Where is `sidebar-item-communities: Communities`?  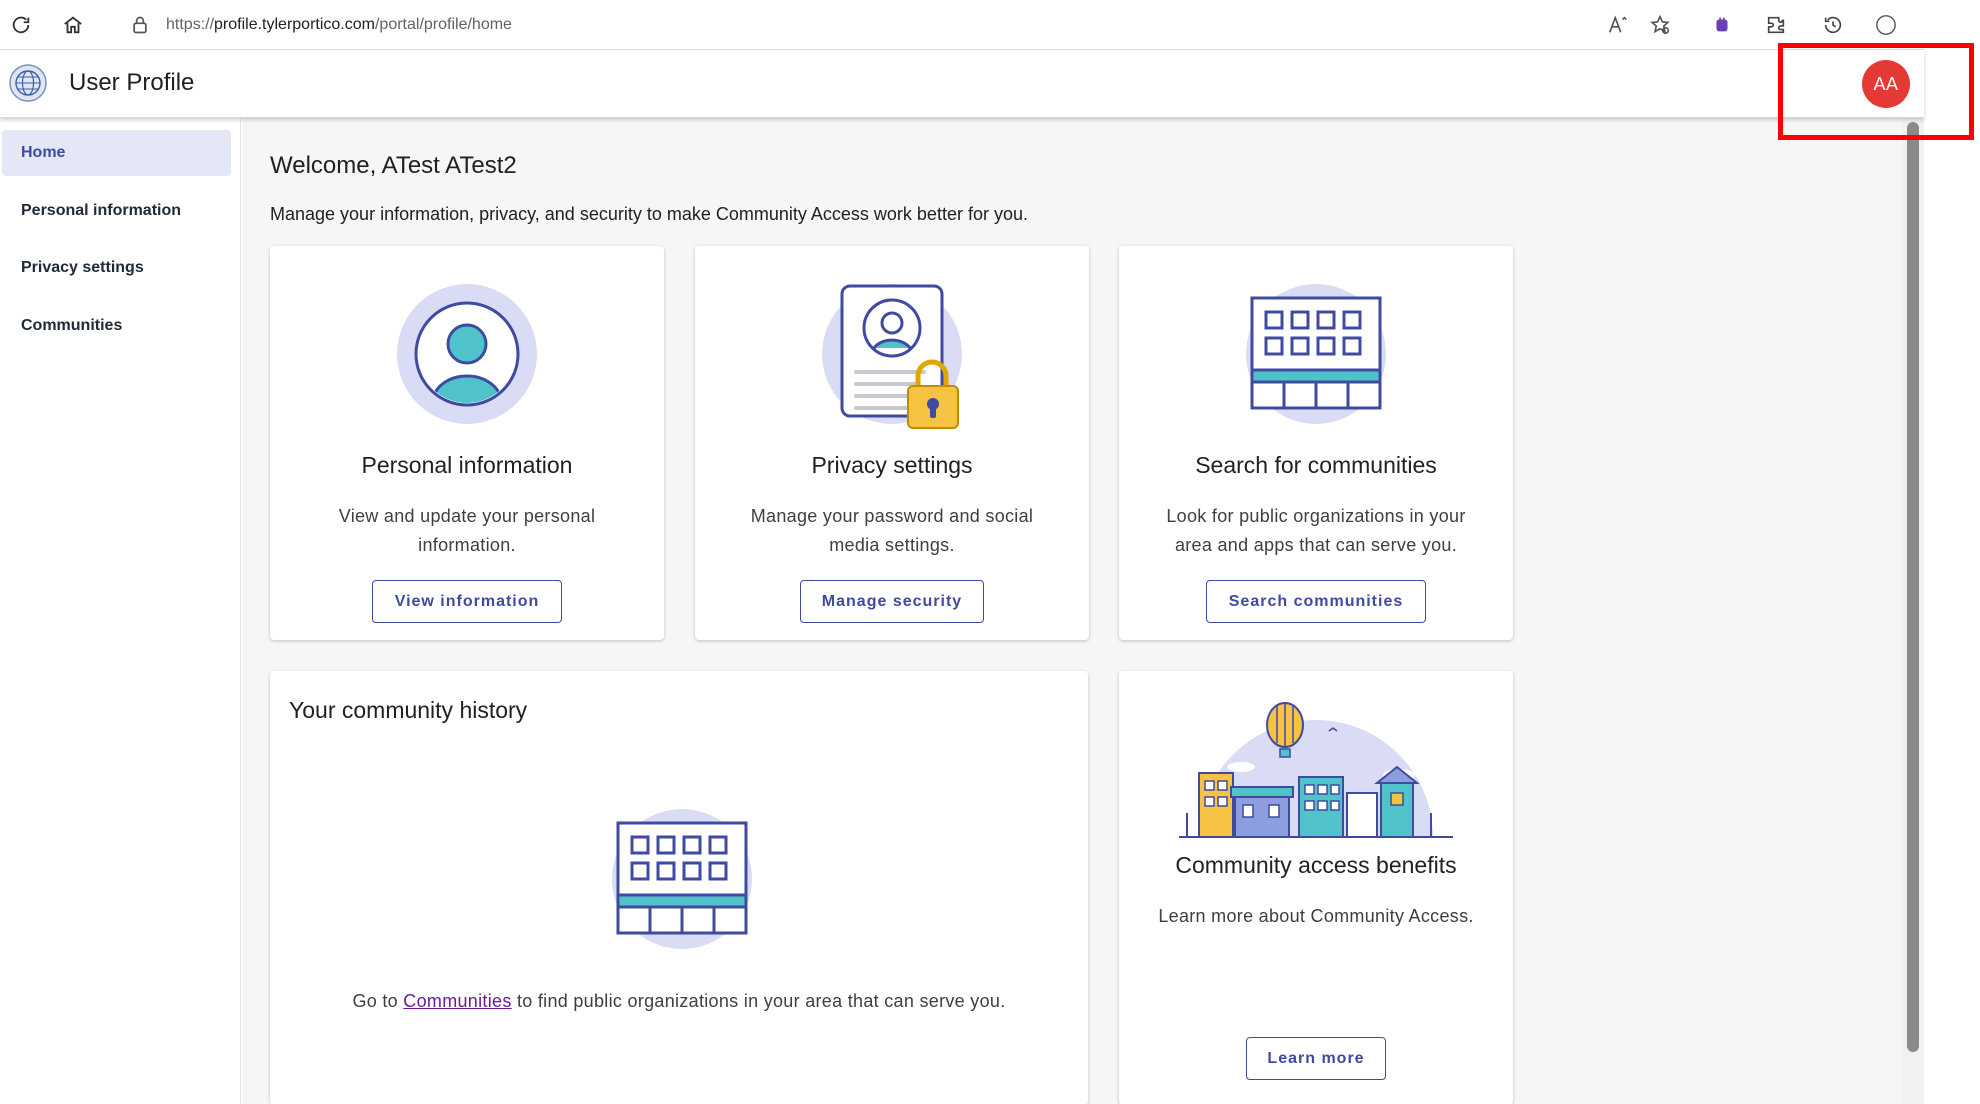 sidebar-item-communities: Communities is located at coordinates (116, 326).